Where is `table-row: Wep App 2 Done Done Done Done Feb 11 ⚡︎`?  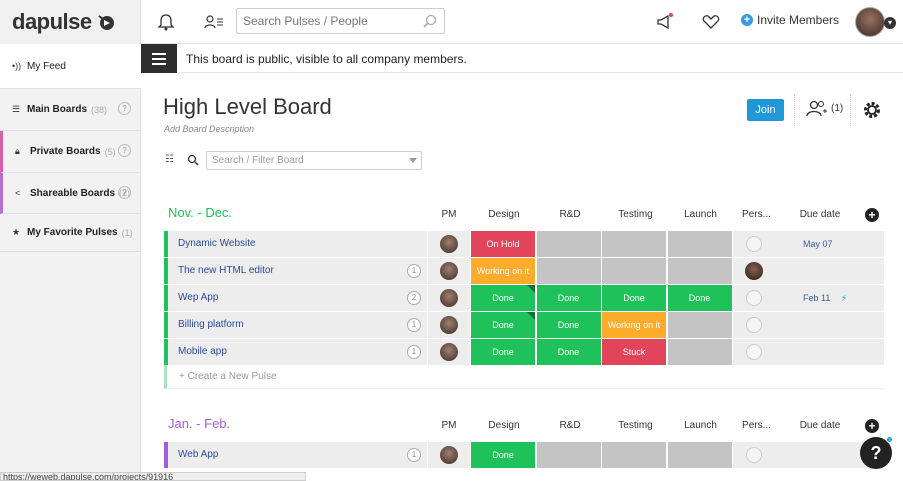 table-row: Wep App 2 Done Done Done Done Feb 11 ⚡︎ is located at coordinates (524, 298).